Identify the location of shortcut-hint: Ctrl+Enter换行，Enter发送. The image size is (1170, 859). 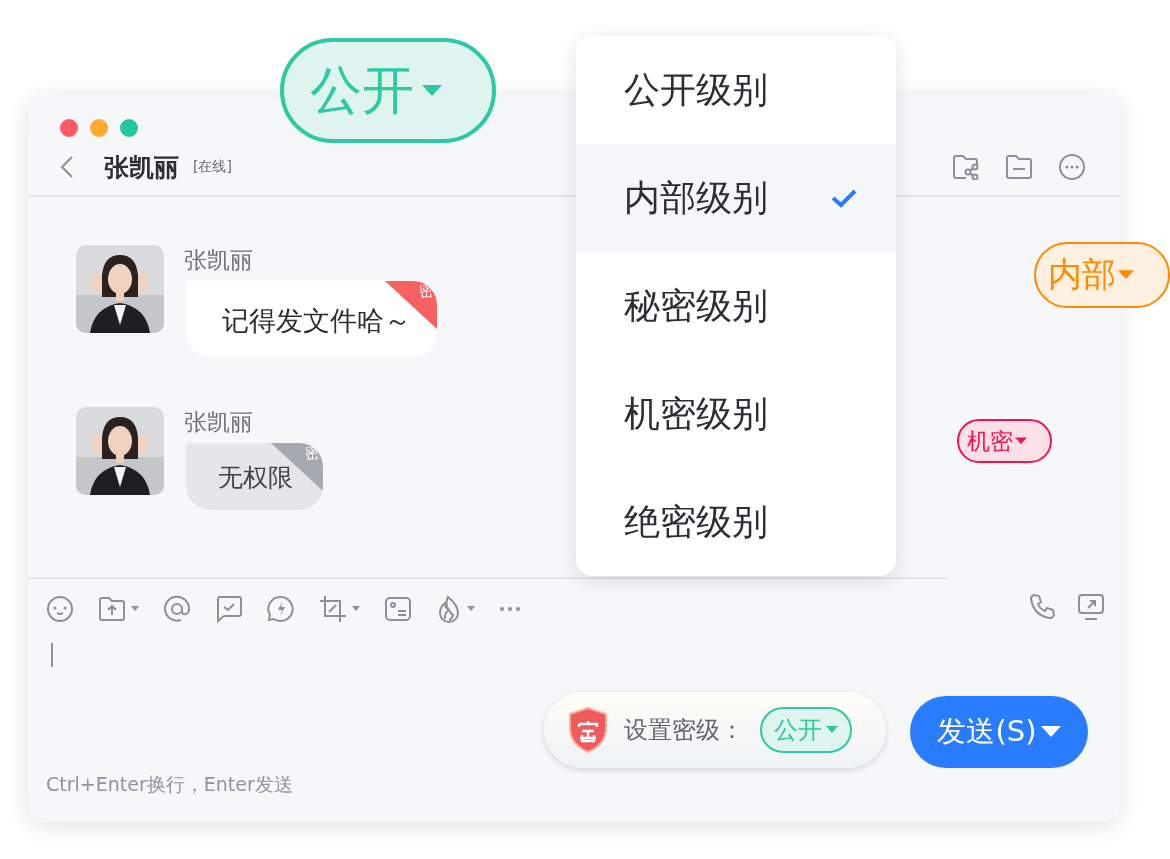
(169, 784).